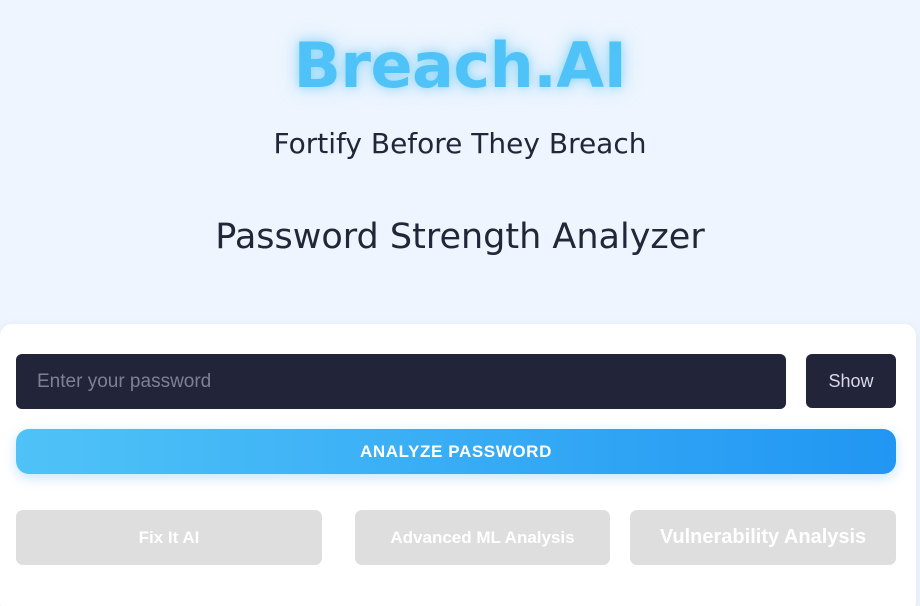 This screenshot has width=920, height=606. Describe the element at coordinates (460, 65) in the screenshot. I see `brand-logo: Breach.AI` at that location.